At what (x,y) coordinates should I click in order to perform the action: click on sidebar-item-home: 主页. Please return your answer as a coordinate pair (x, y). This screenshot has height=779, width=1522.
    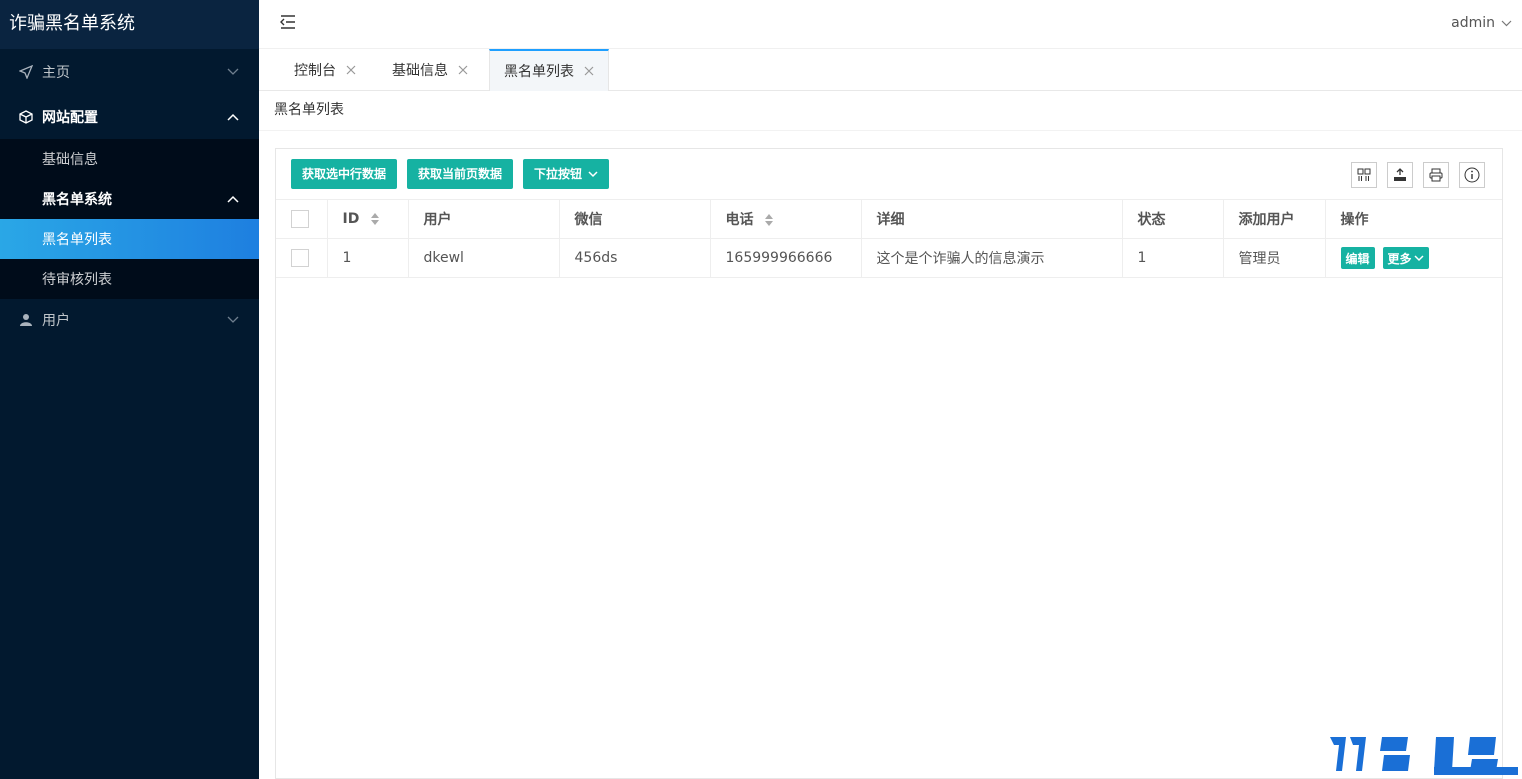
    Looking at the image, I should click on (129, 71).